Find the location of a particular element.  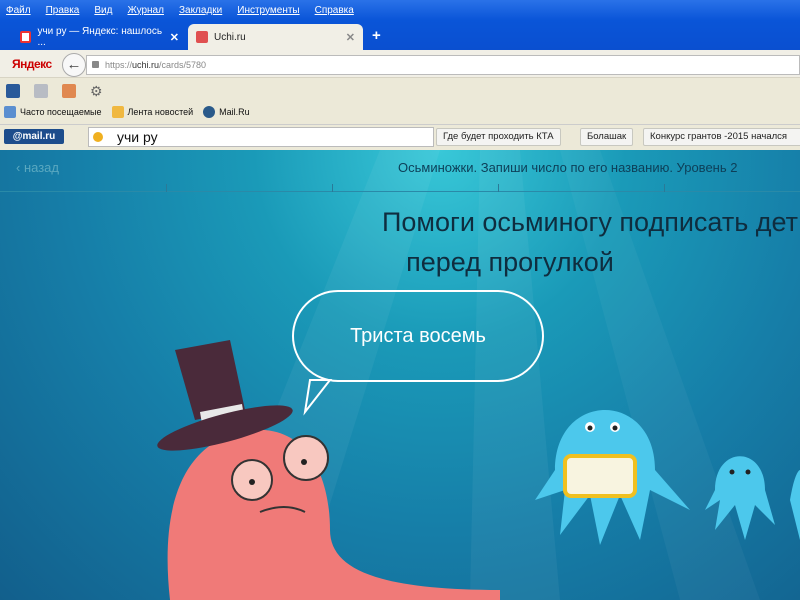

gear-icon: ⚙ is located at coordinates (97, 91).